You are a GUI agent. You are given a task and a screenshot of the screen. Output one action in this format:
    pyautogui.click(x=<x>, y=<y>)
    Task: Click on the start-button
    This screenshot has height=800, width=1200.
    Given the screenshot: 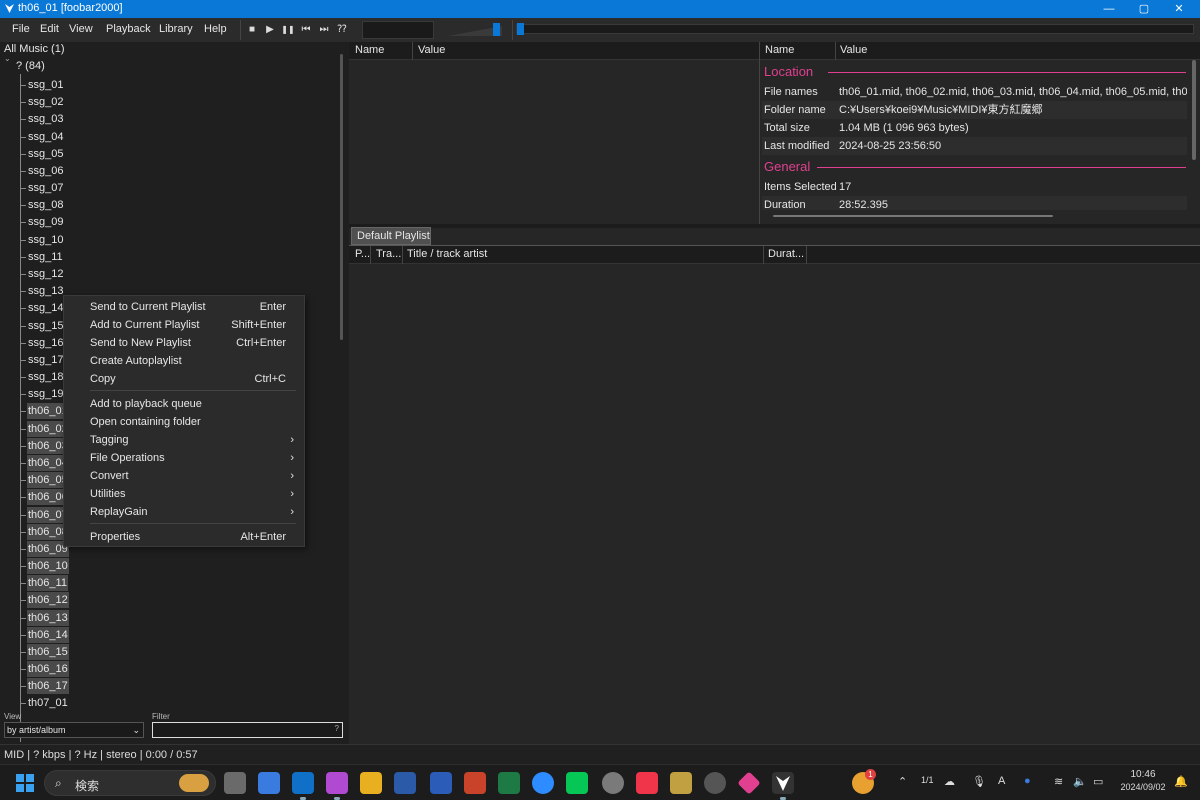 What is the action you would take?
    pyautogui.click(x=25, y=783)
    